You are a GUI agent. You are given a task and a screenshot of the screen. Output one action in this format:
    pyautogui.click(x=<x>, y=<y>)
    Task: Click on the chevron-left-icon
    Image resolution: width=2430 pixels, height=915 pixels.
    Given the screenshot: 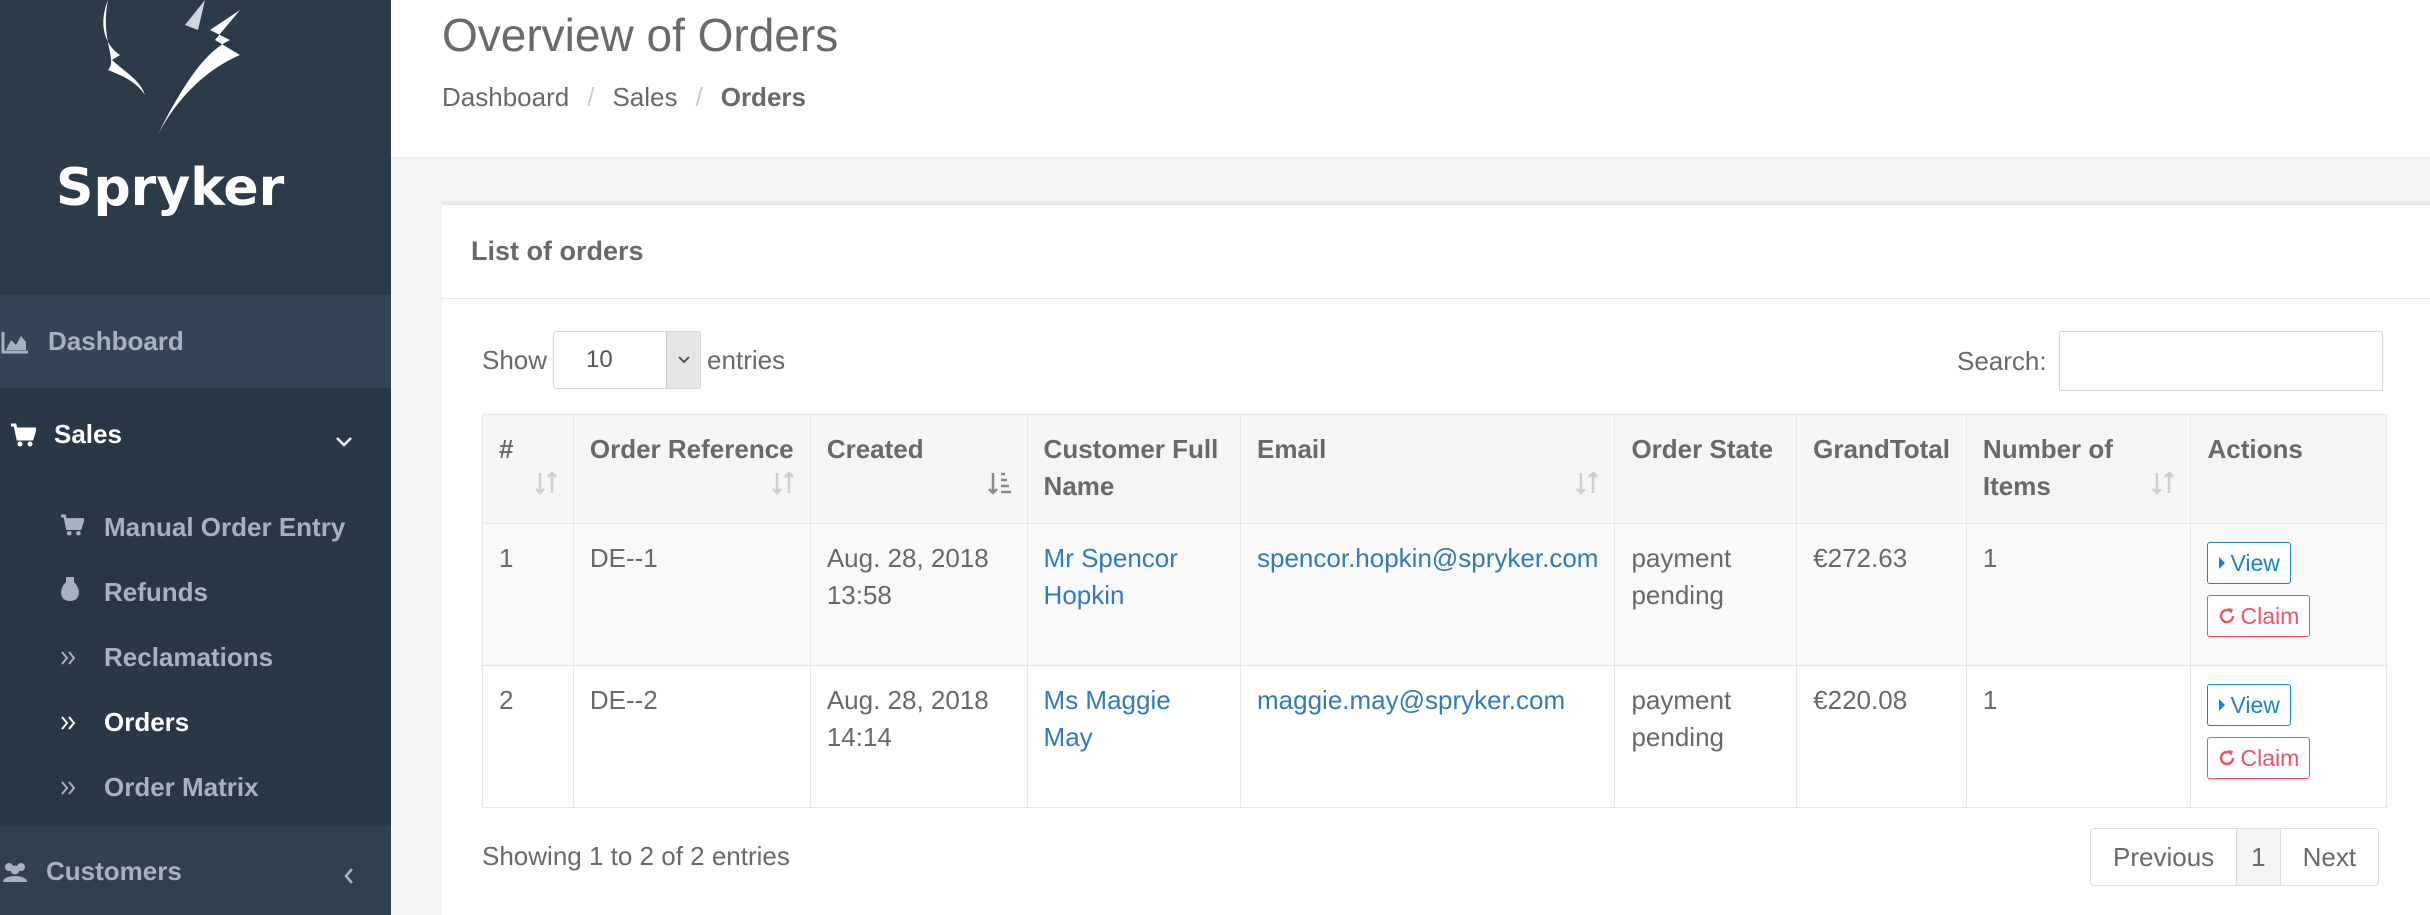 What is the action you would take?
    pyautogui.click(x=349, y=876)
    